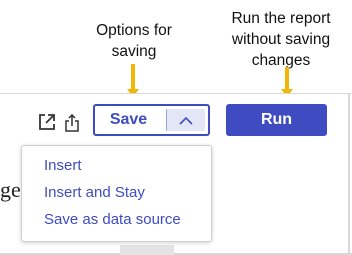  What do you see at coordinates (116, 219) in the screenshot?
I see `menu-item-save-as-data-source: Save as data source` at bounding box center [116, 219].